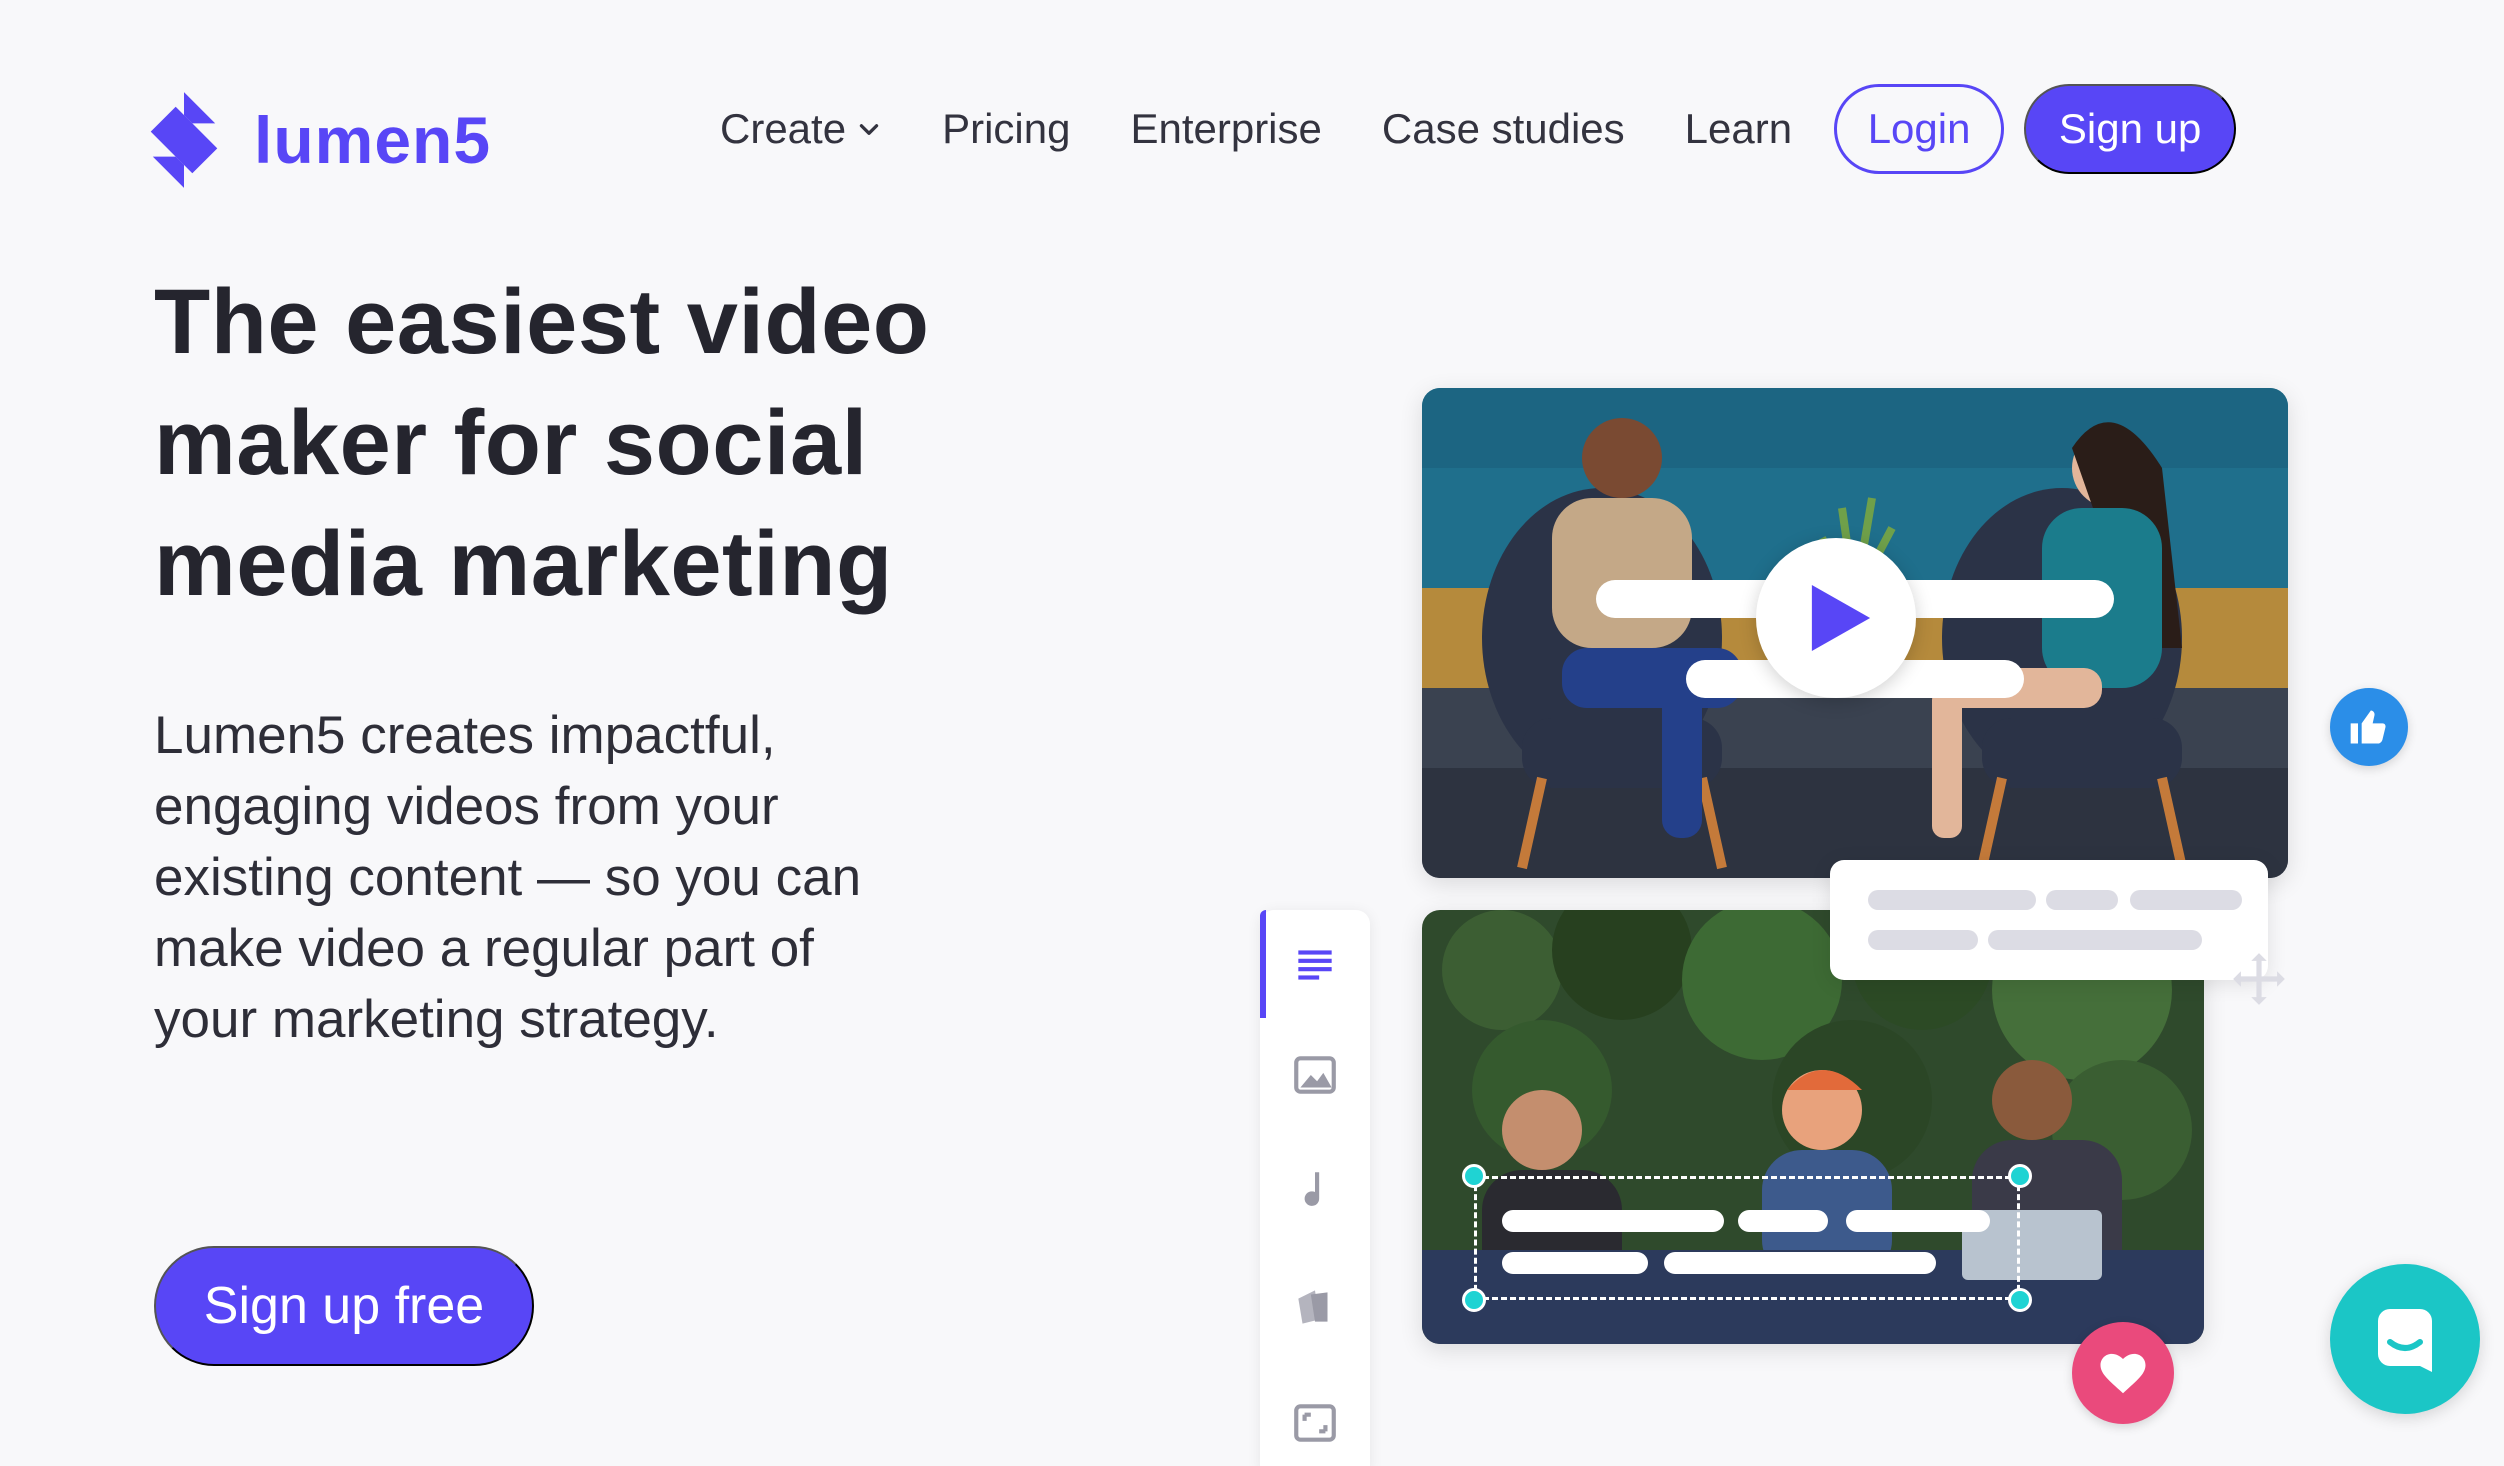  Describe the element at coordinates (869, 129) in the screenshot. I see `chevron-down-icon` at that location.